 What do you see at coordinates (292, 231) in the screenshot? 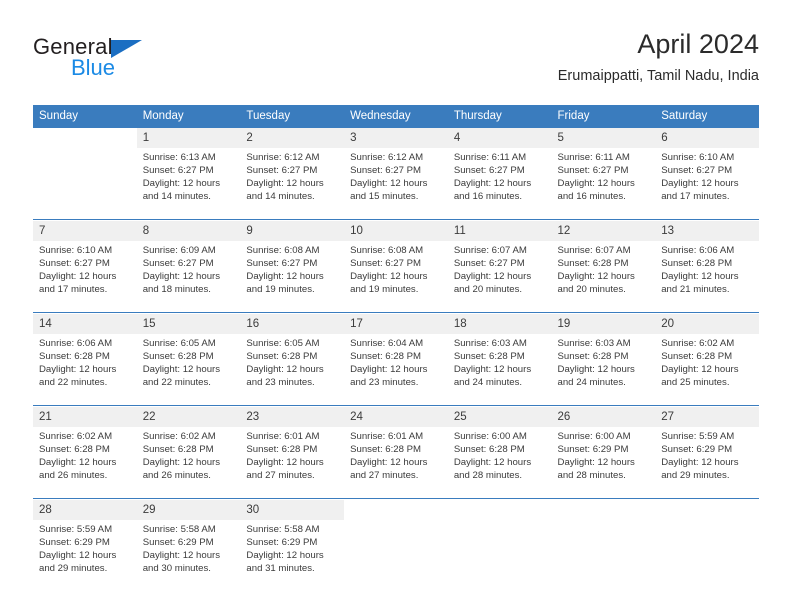
I see `day-number: 9` at bounding box center [292, 231].